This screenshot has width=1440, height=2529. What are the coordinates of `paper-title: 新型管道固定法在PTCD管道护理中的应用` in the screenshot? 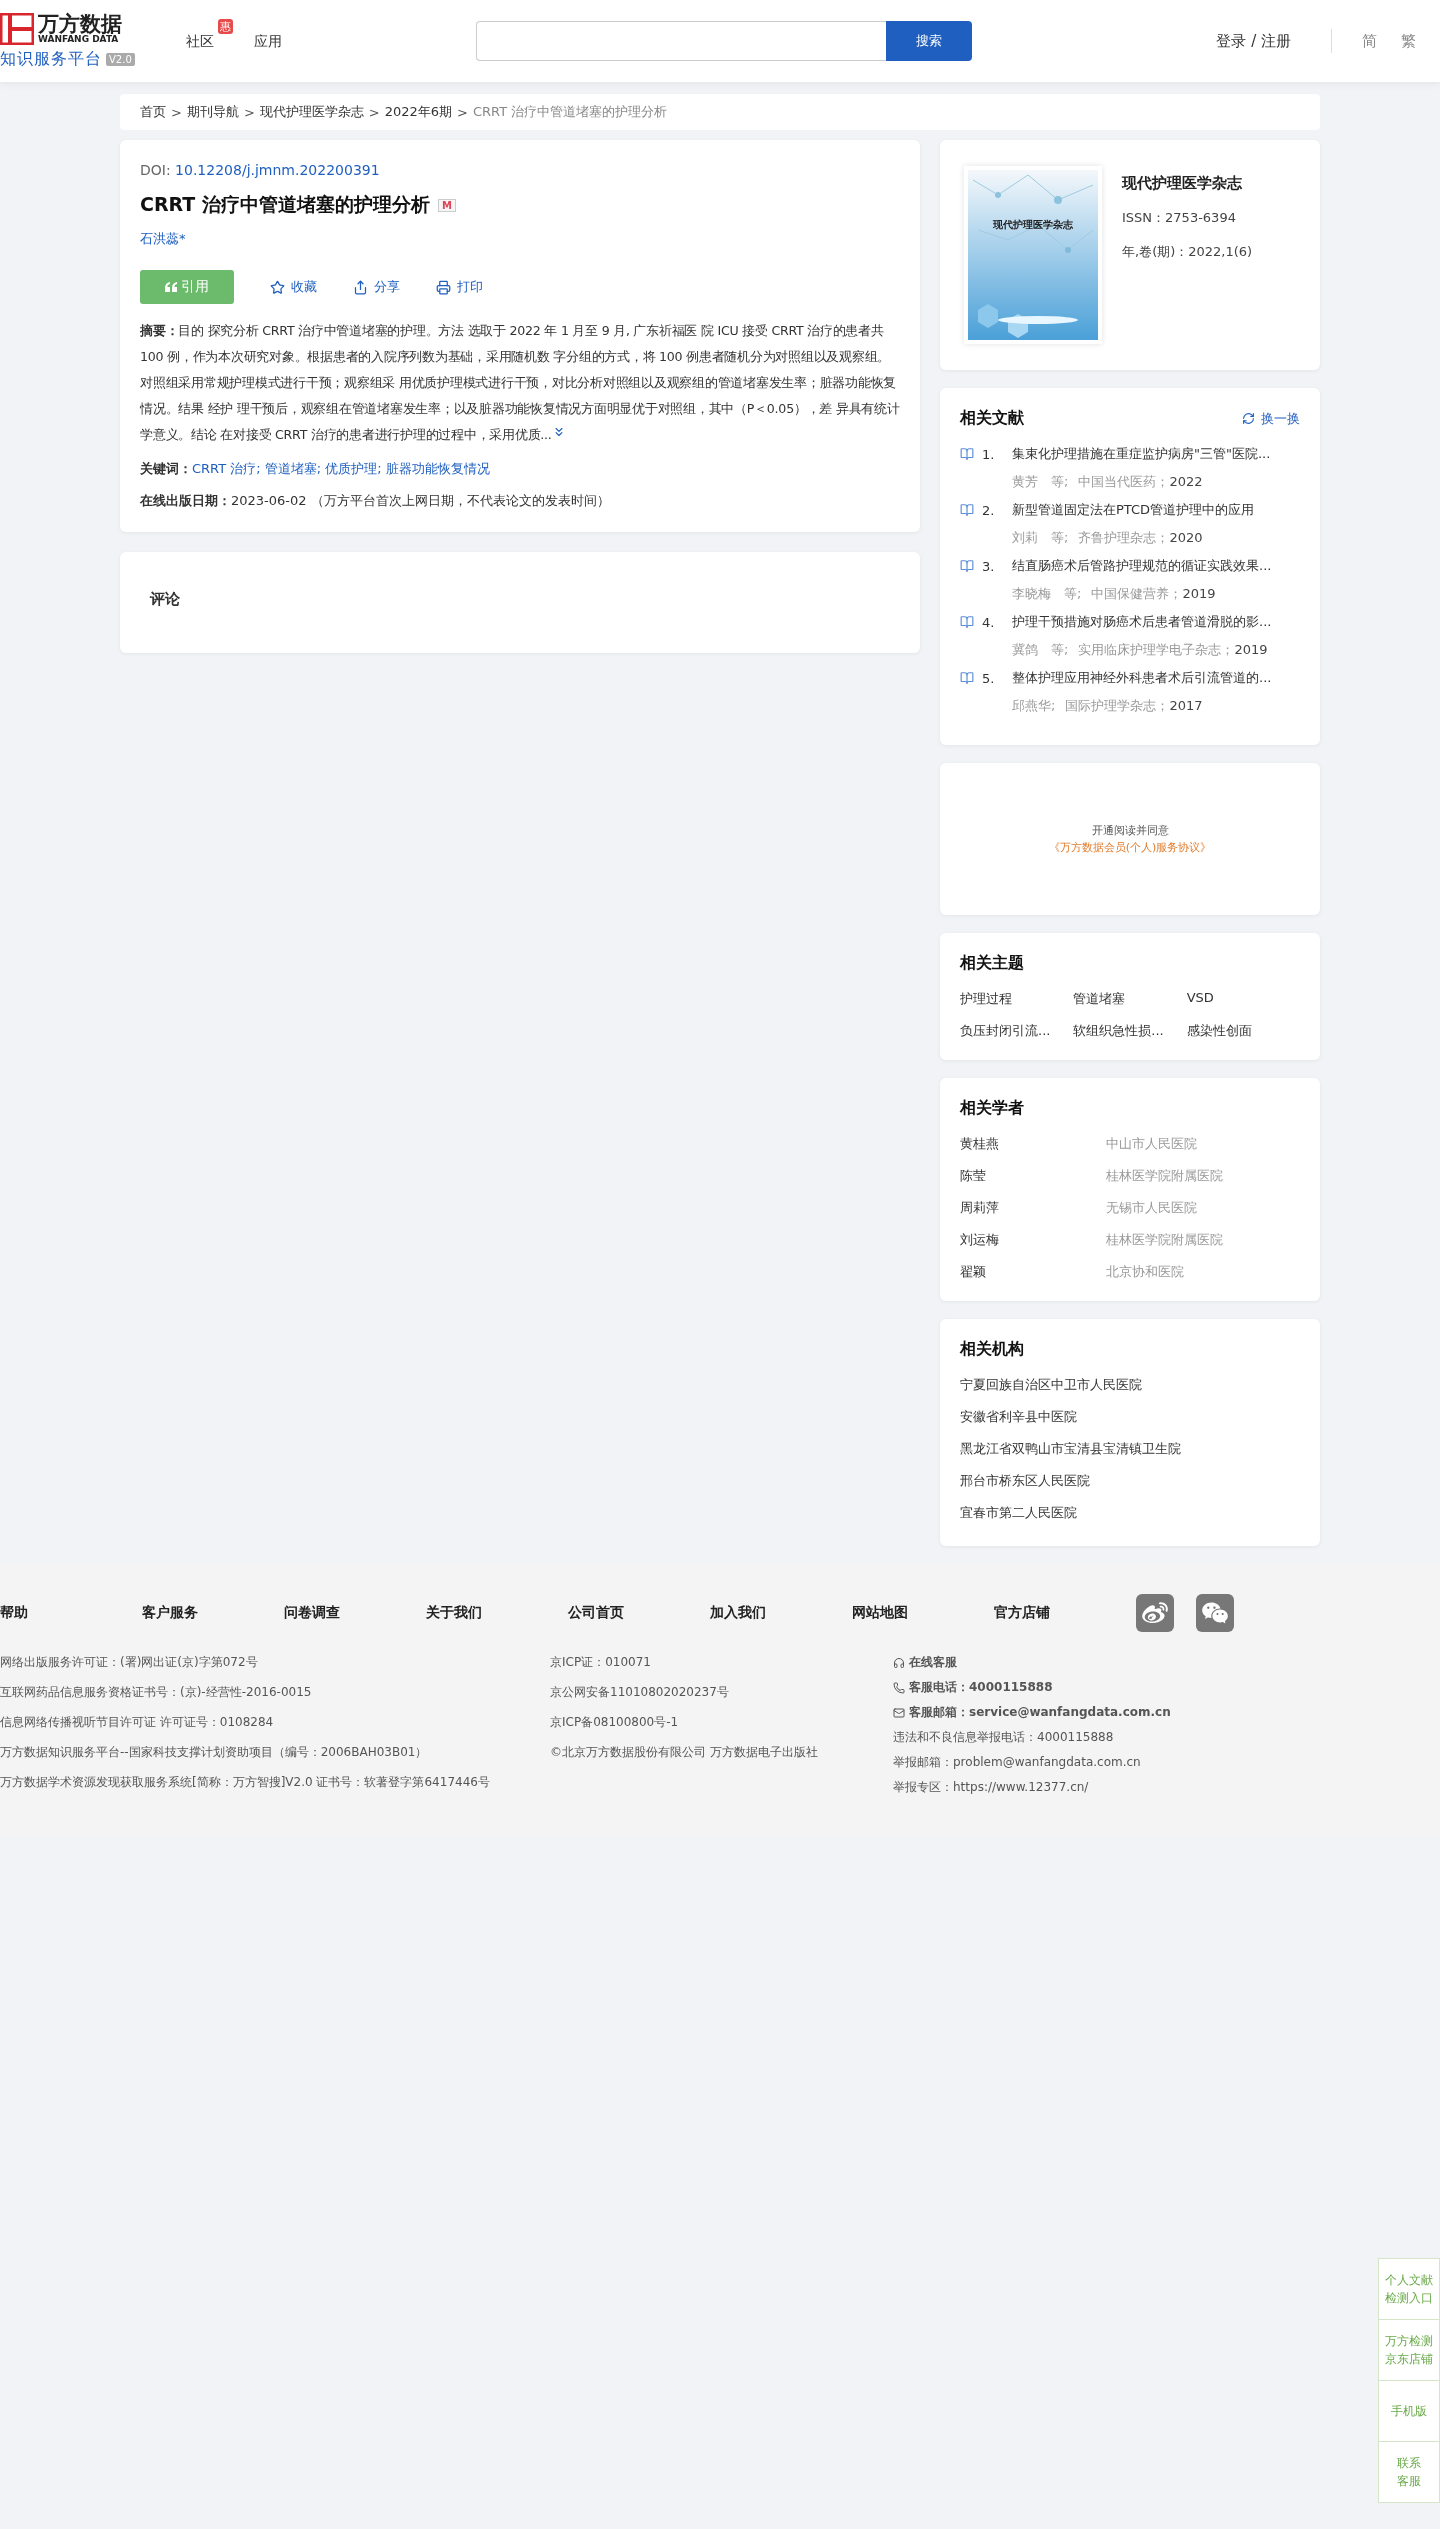 It's located at (1156, 510).